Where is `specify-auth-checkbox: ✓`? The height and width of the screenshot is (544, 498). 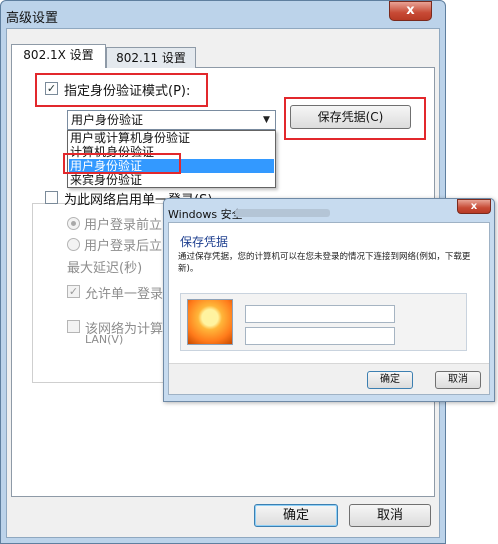 specify-auth-checkbox: ✓ is located at coordinates (51, 88).